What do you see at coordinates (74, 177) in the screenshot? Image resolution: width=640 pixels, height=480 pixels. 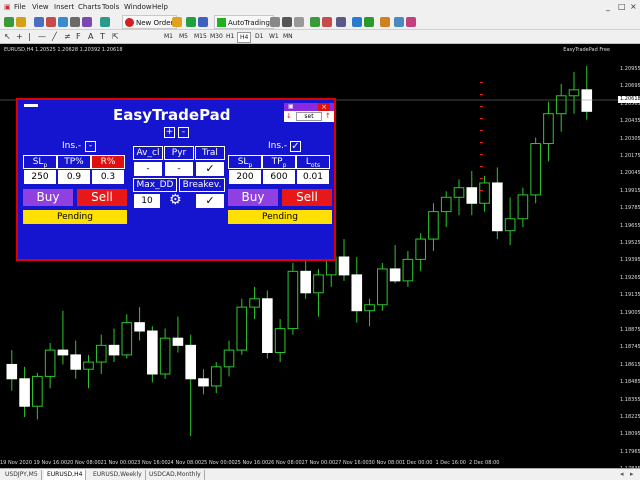 I see `left-tp-value: 0.9` at bounding box center [74, 177].